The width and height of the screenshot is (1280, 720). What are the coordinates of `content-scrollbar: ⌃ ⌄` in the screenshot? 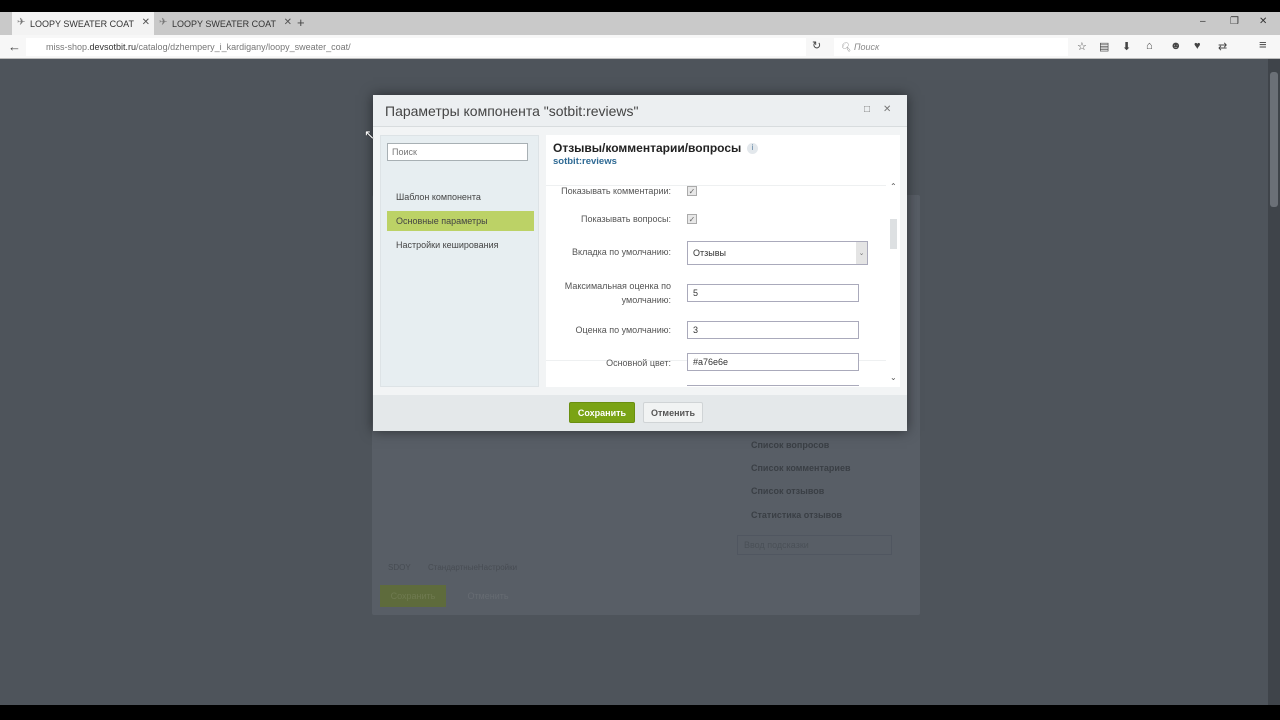 It's located at (893, 283).